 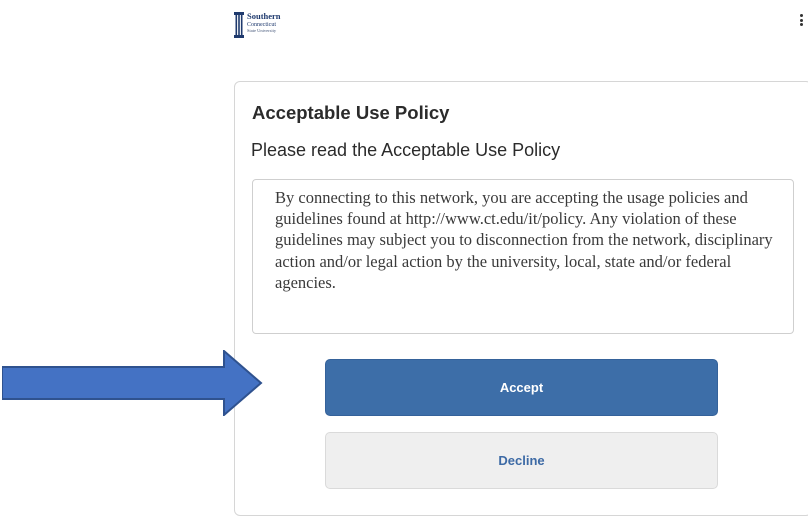 I want to click on university-logo: Southern Connecticut State University, so click(x=257, y=25).